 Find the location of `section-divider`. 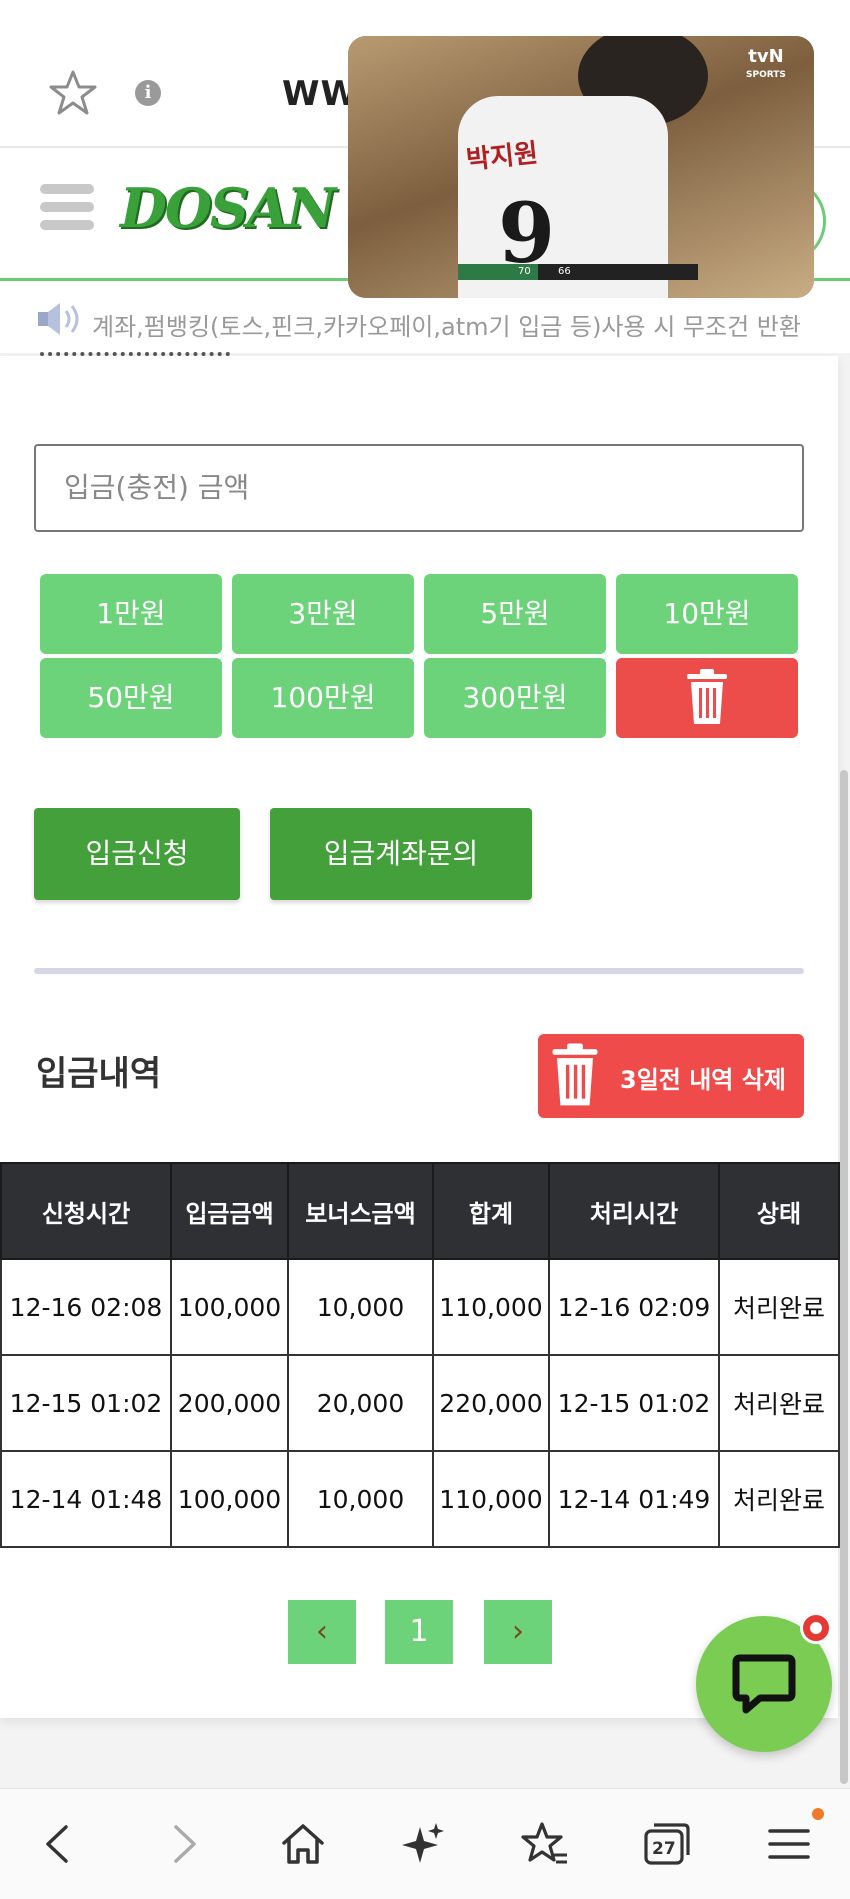

section-divider is located at coordinates (419, 971).